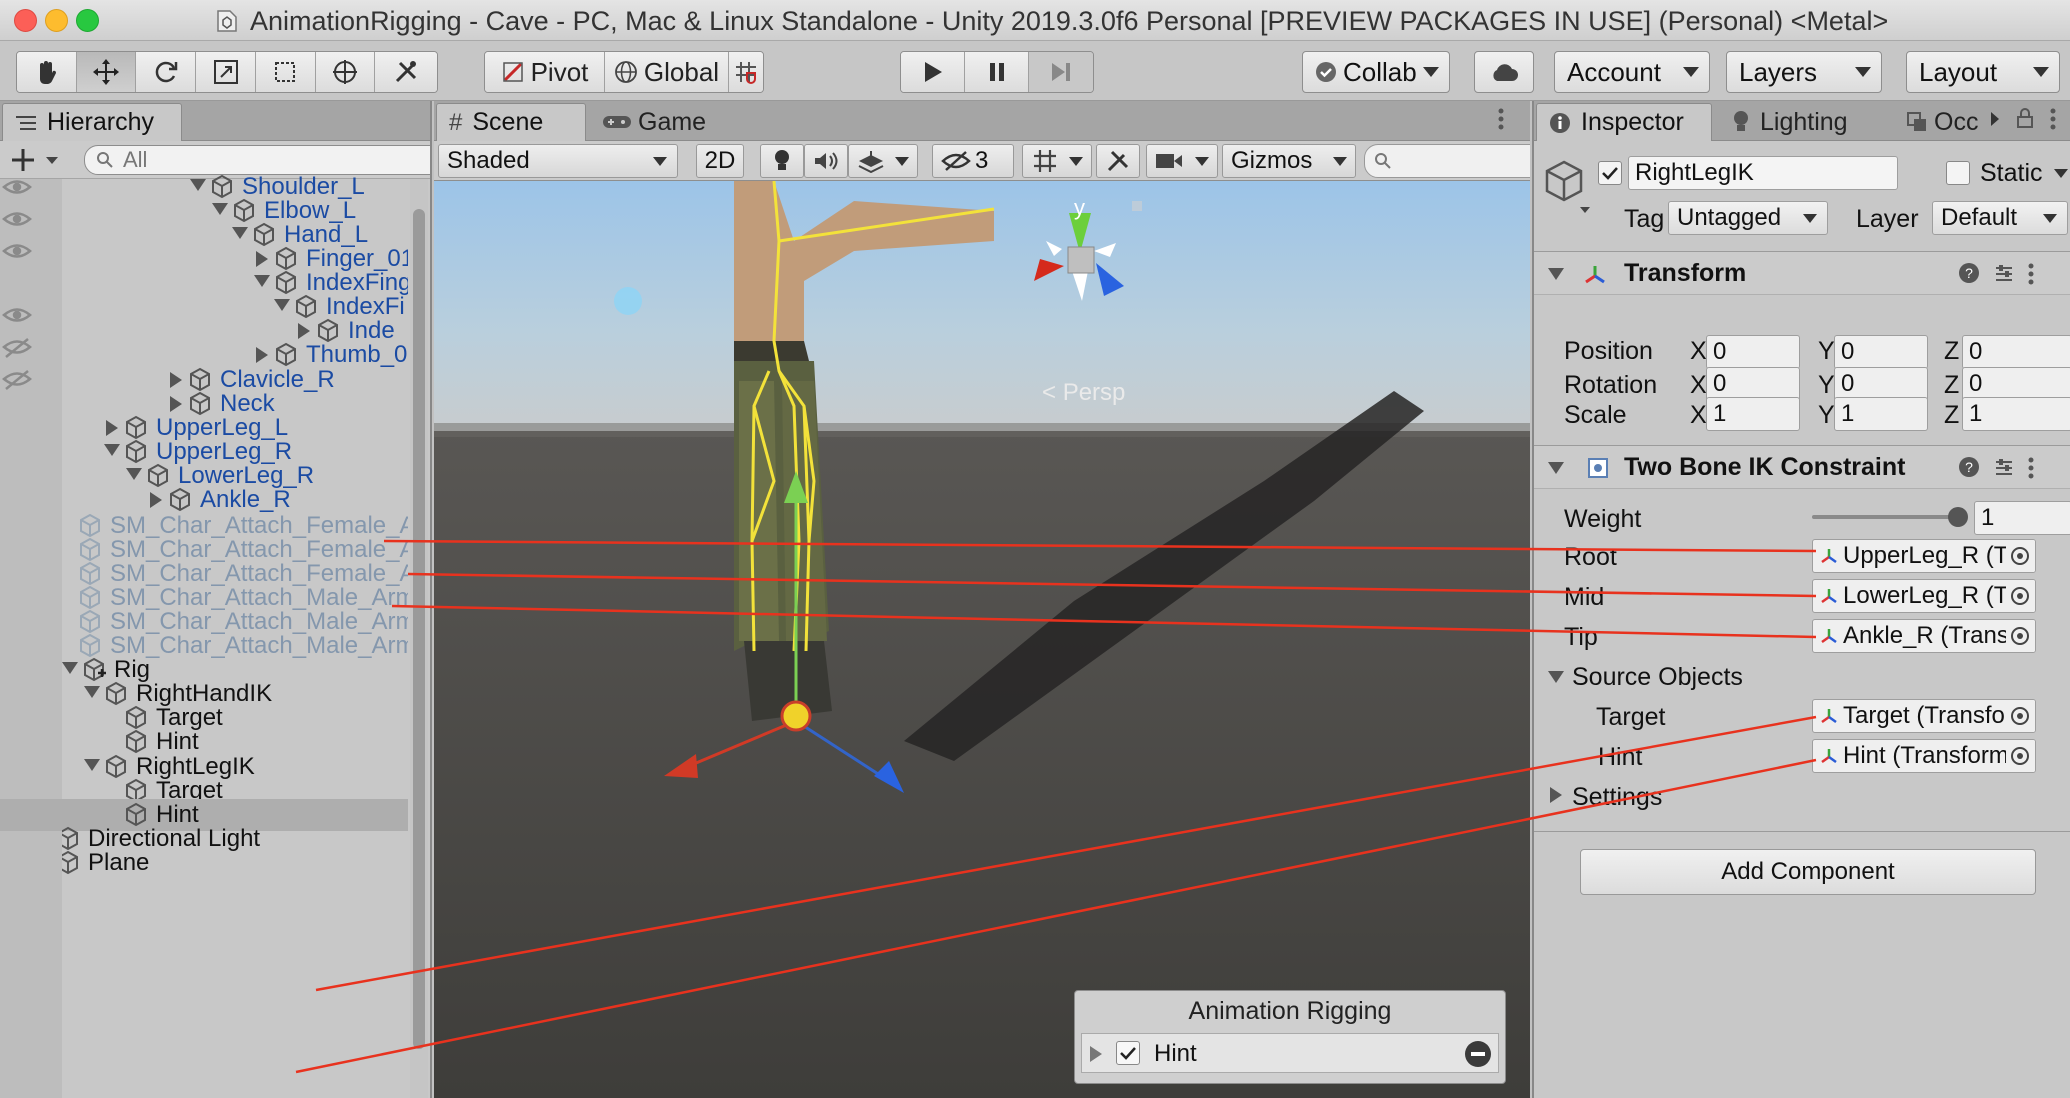  I want to click on position-x-field: 0, so click(1753, 352).